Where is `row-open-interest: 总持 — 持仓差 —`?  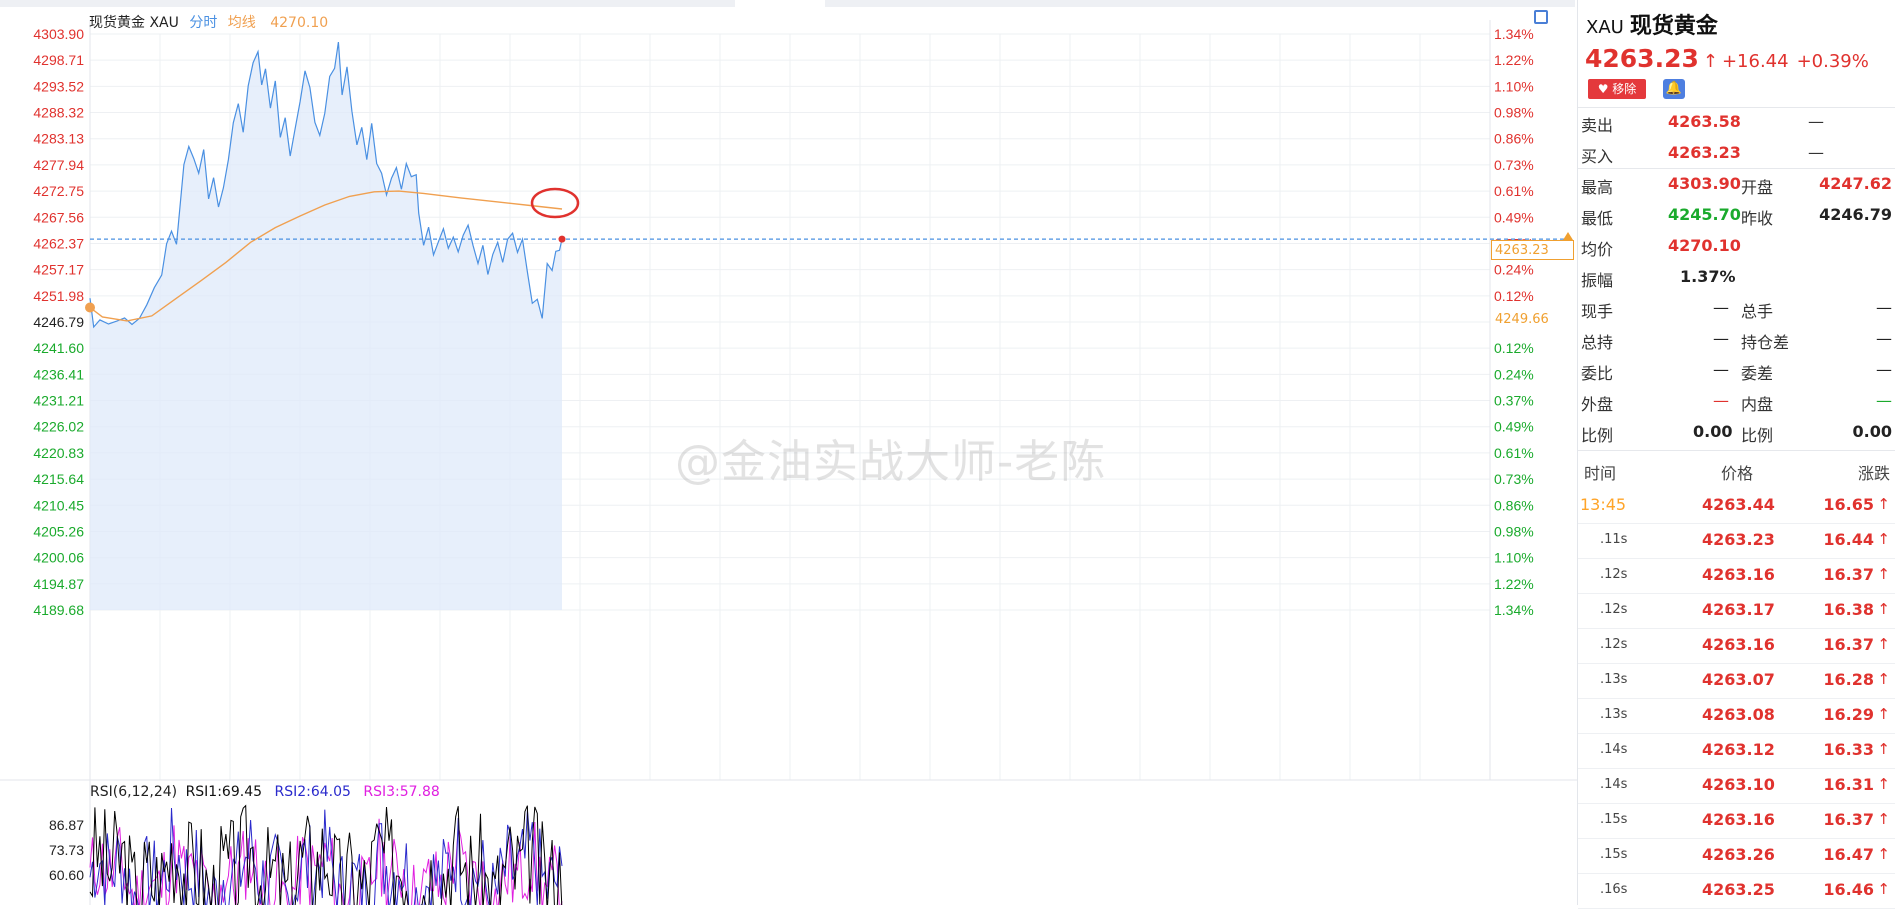 row-open-interest: 总持 — 持仓差 — is located at coordinates (1736, 340).